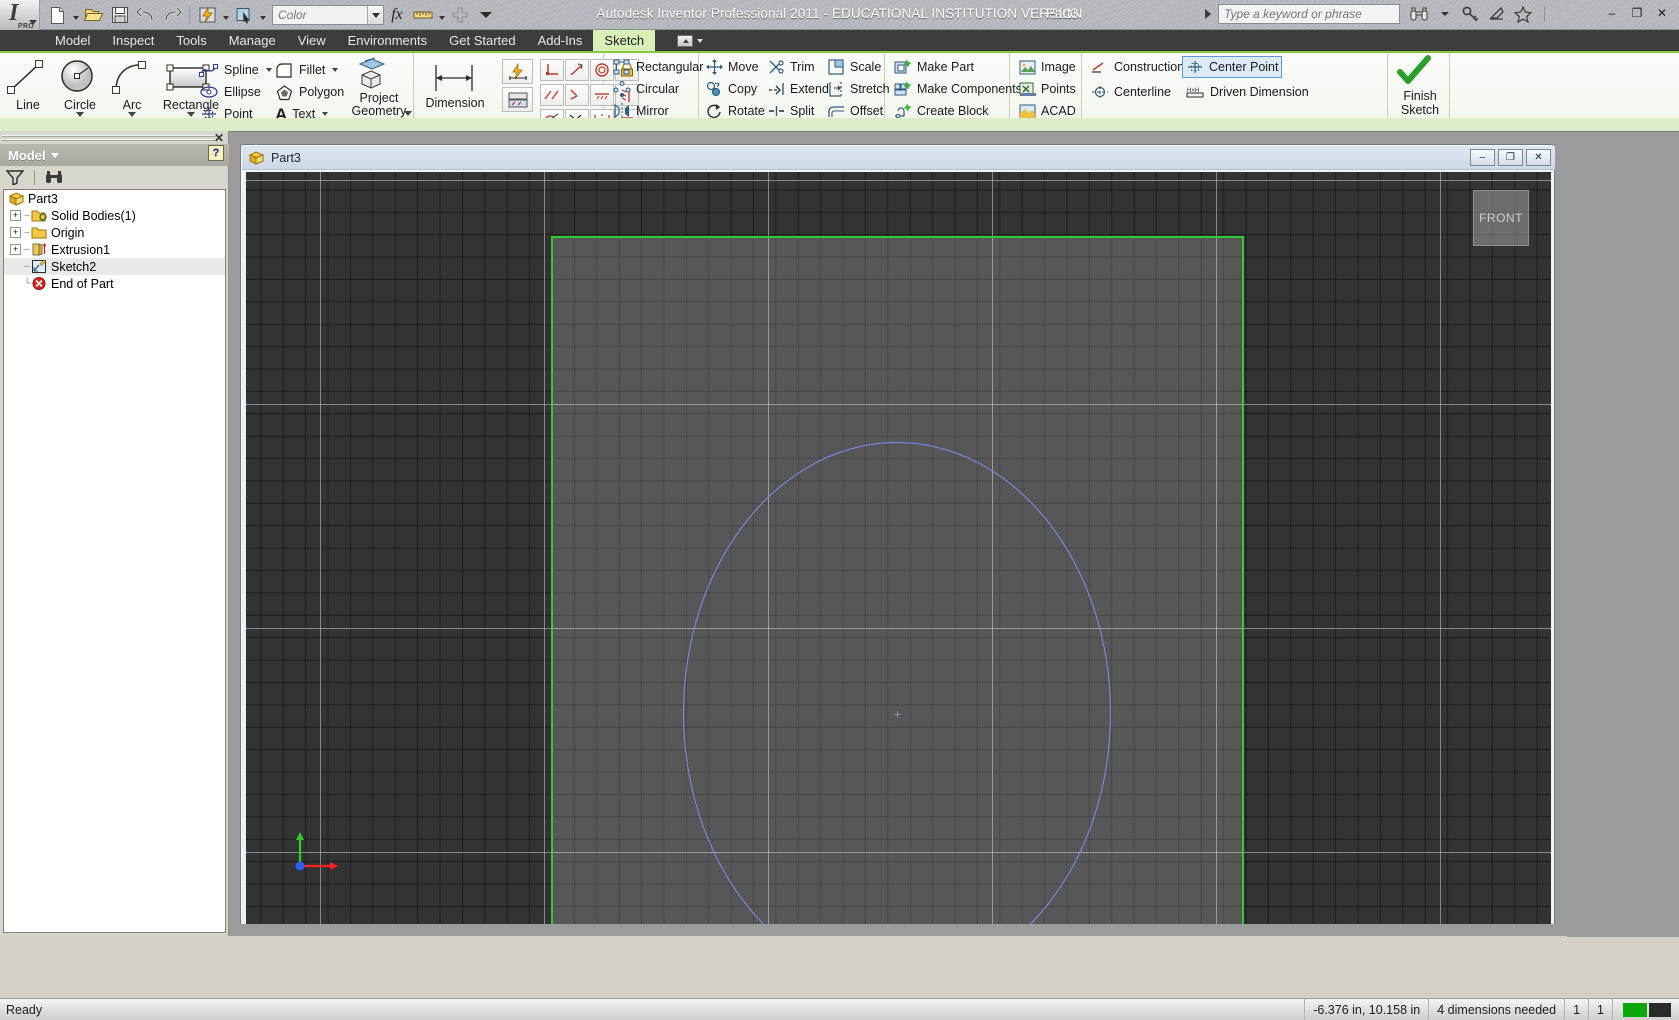 This screenshot has width=1679, height=1020. Describe the element at coordinates (560, 40) in the screenshot. I see `tab-add-ins: Add-Ins` at that location.